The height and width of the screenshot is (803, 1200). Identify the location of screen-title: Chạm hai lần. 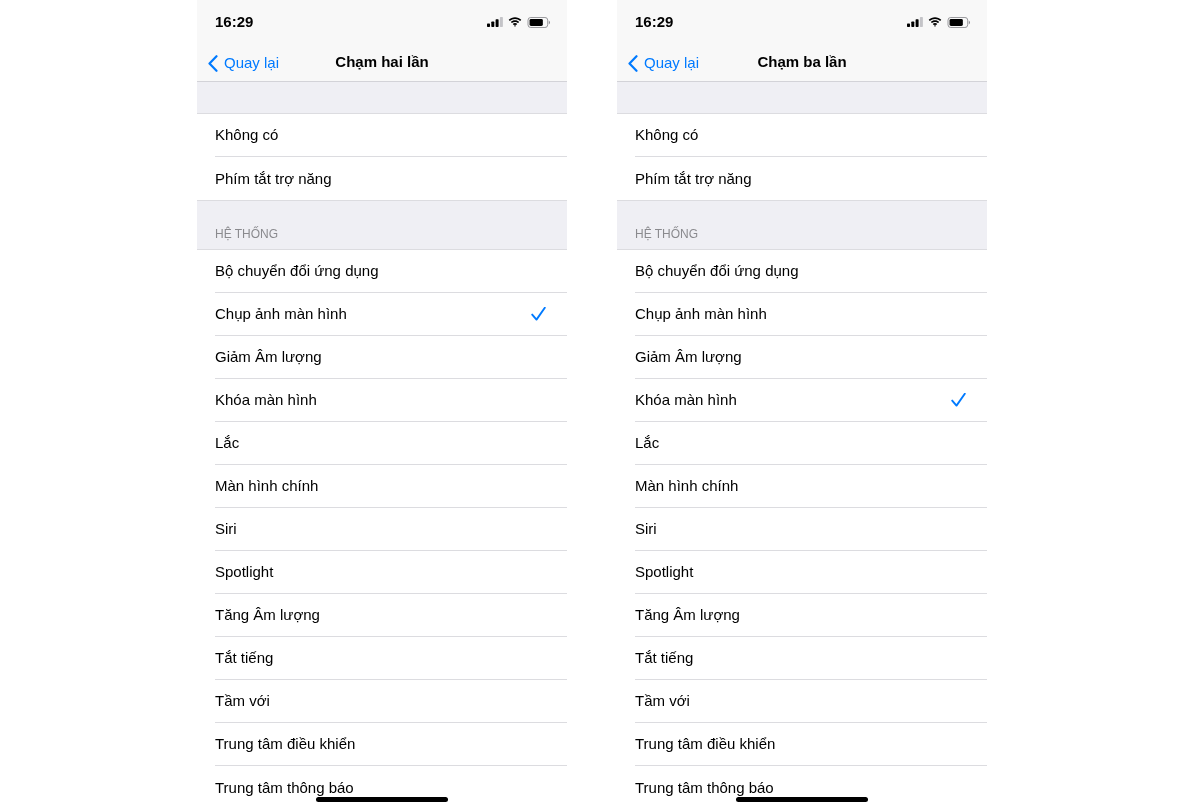
(382, 62).